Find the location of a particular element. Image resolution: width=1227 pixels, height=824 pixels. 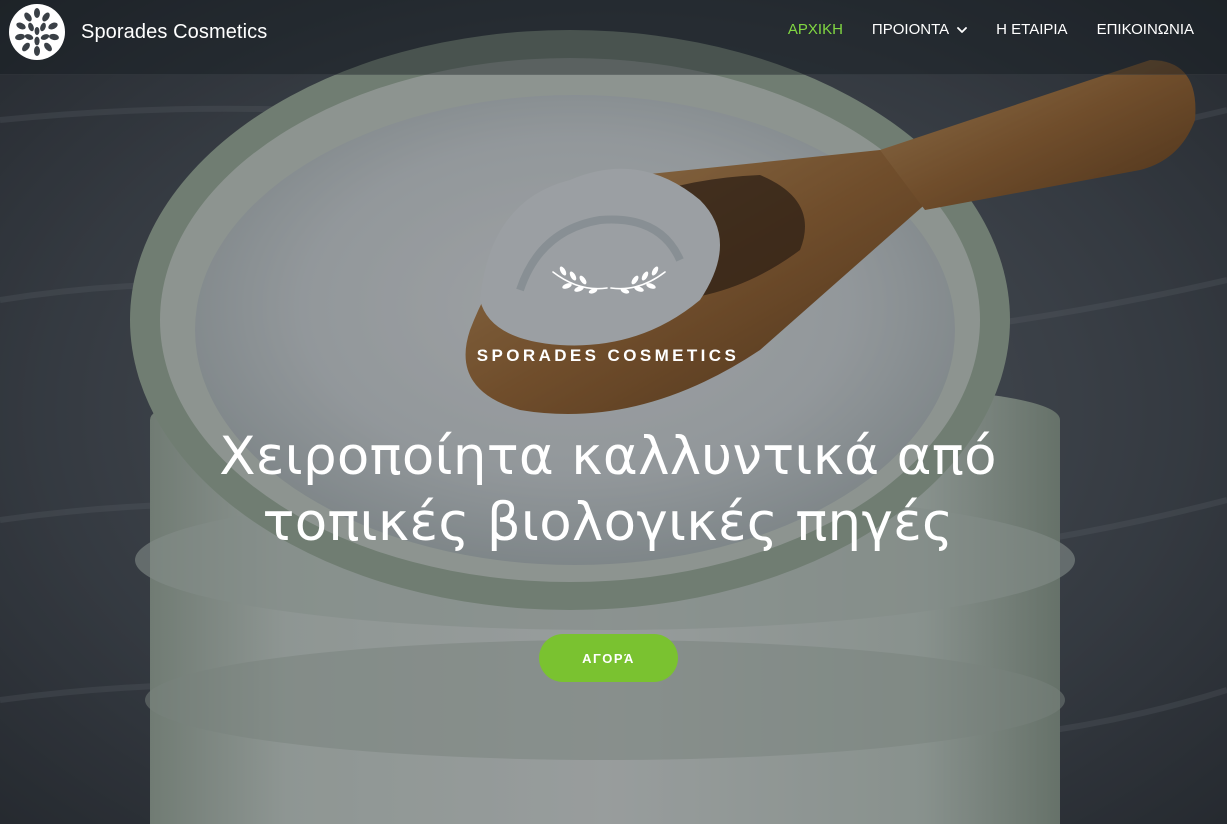

menu-link-company: Η ΕΤΑΙΡΙΑ is located at coordinates (1031, 30).